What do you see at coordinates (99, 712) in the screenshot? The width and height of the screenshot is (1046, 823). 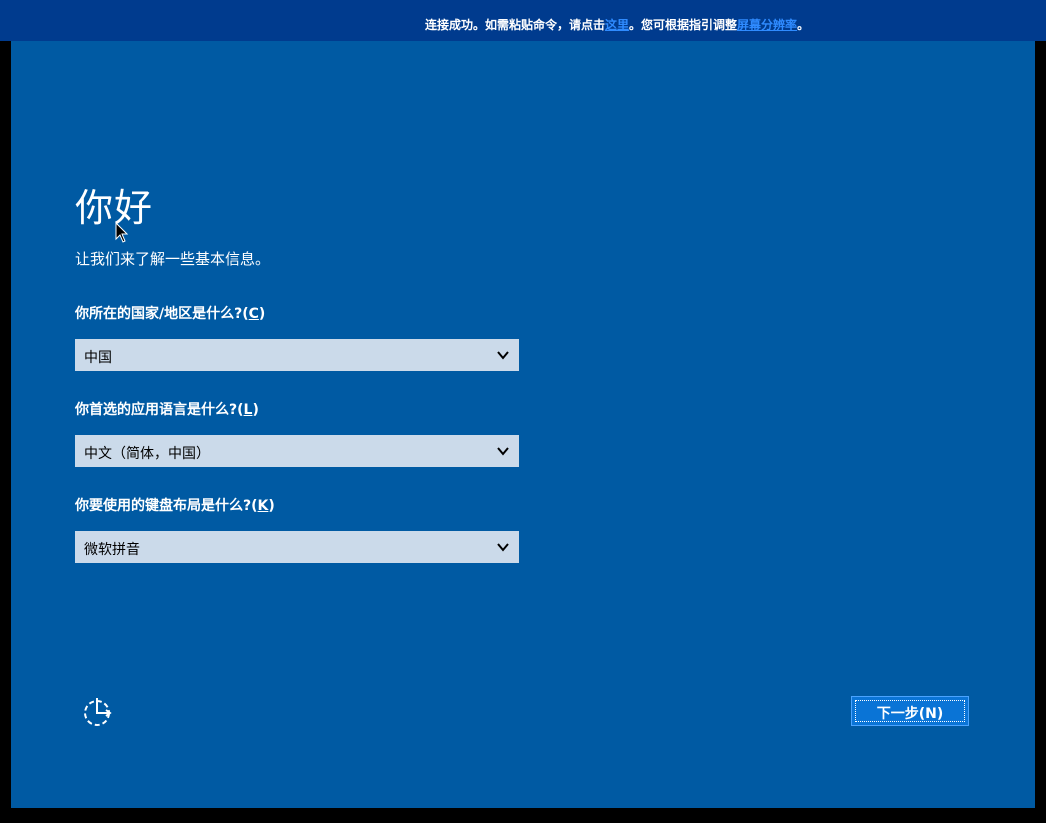 I see `ease-of-access-icon` at bounding box center [99, 712].